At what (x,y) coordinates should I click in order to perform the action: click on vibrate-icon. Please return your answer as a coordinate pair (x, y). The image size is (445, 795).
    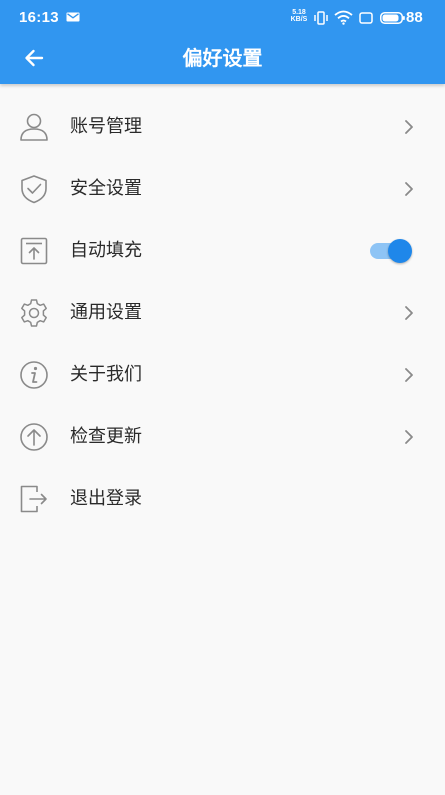
    Looking at the image, I should click on (321, 18).